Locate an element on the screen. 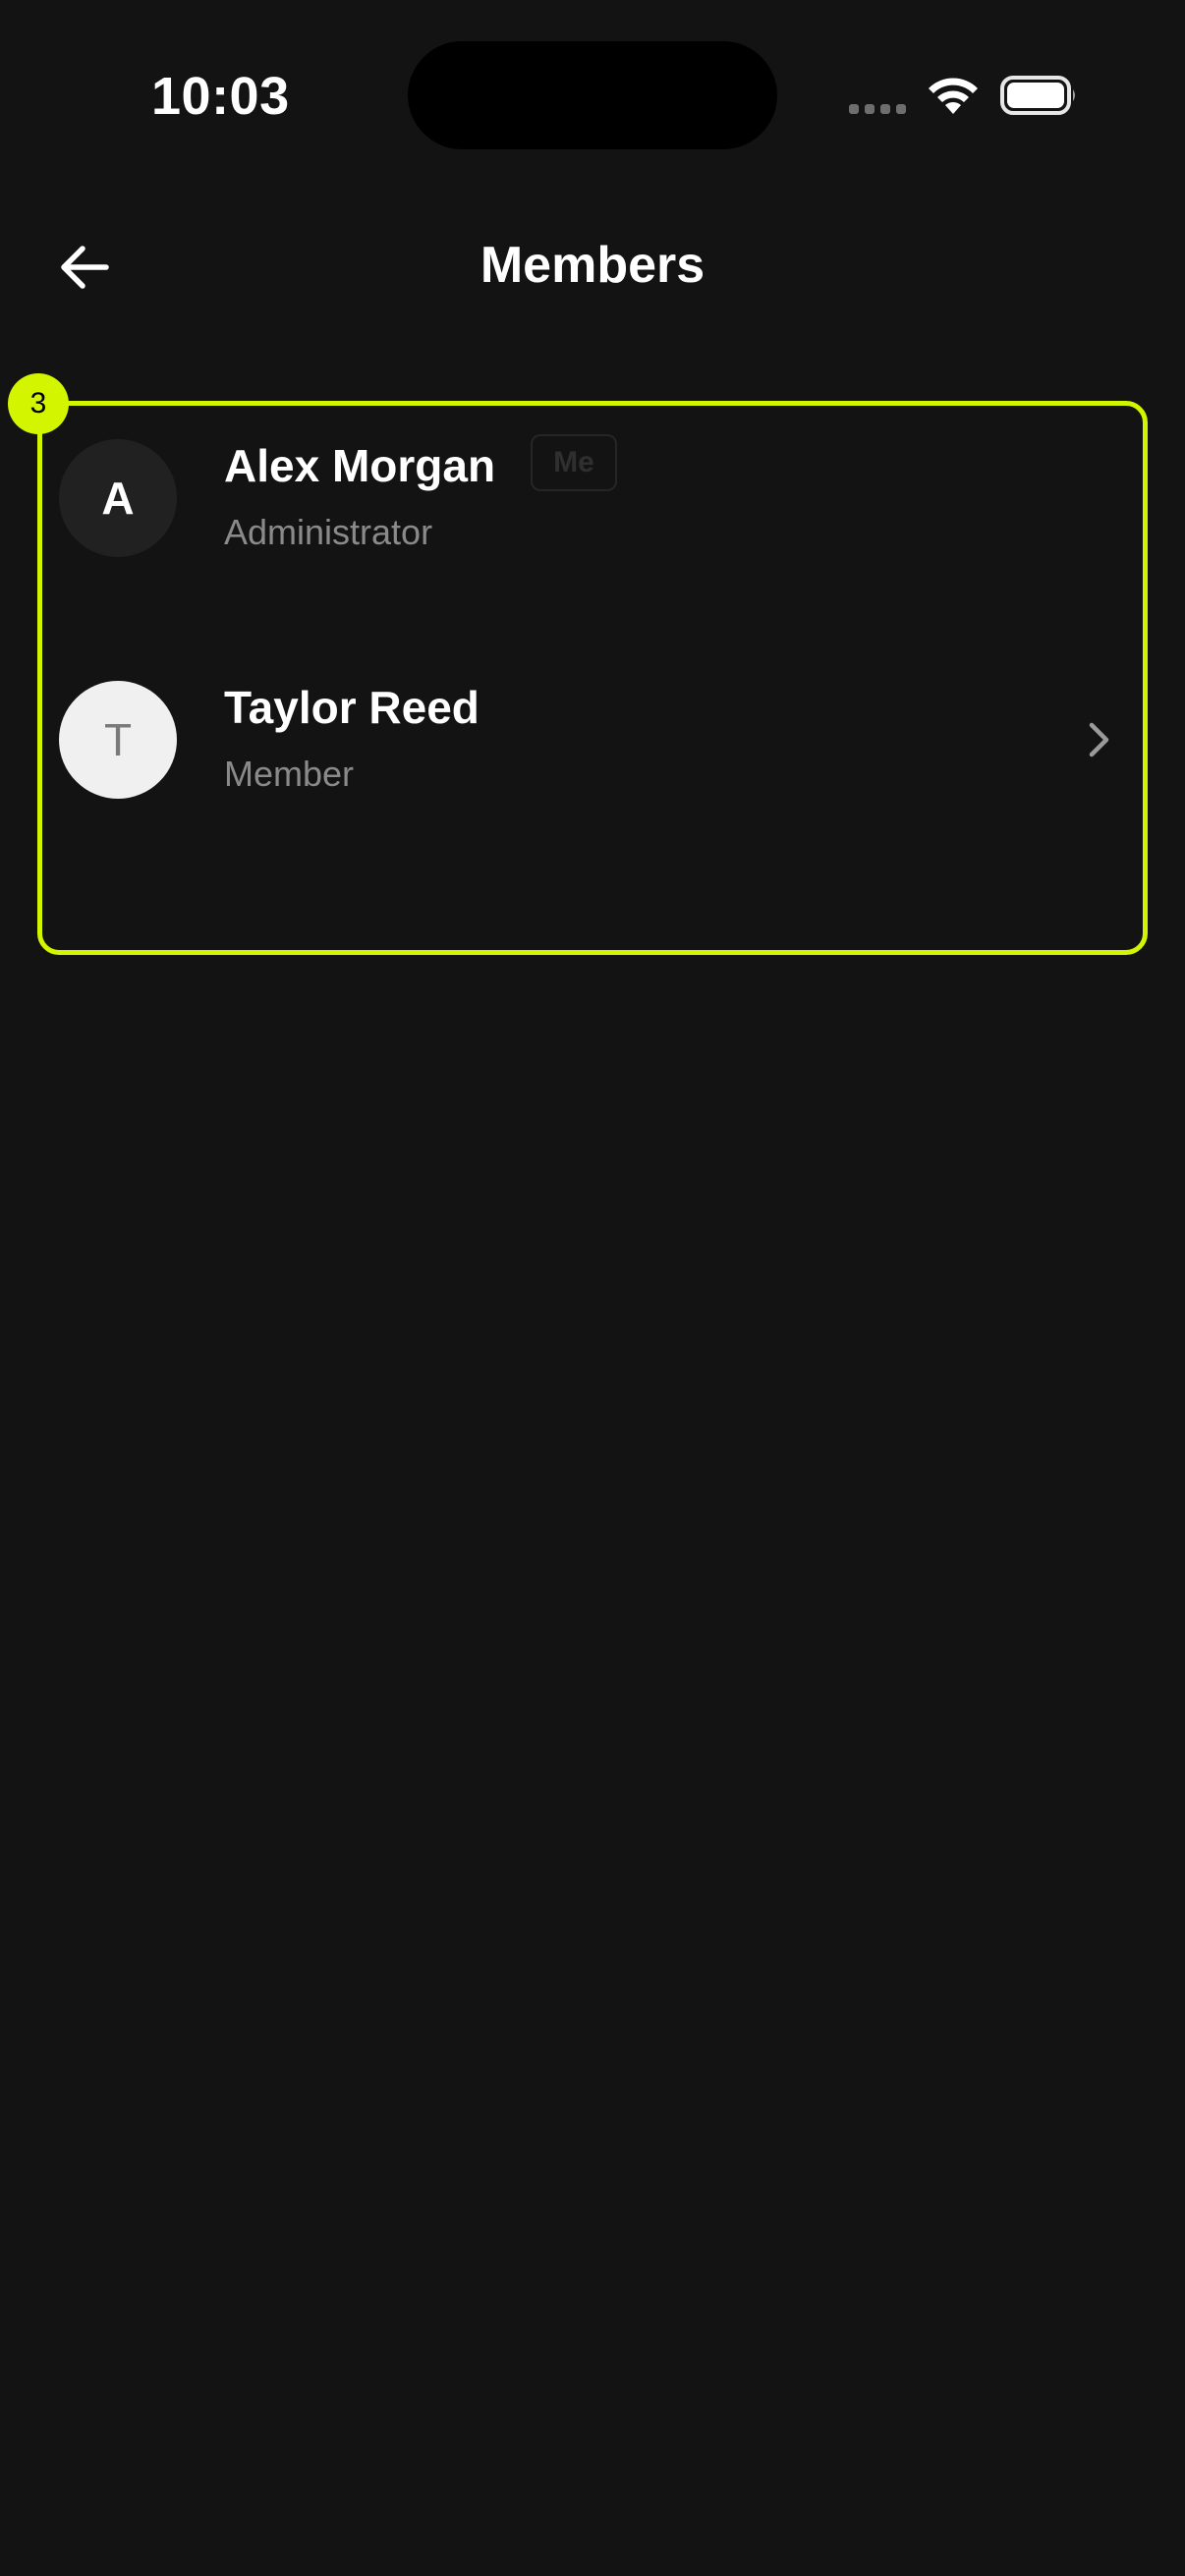  member-name: Taylor Reed is located at coordinates (352, 707).